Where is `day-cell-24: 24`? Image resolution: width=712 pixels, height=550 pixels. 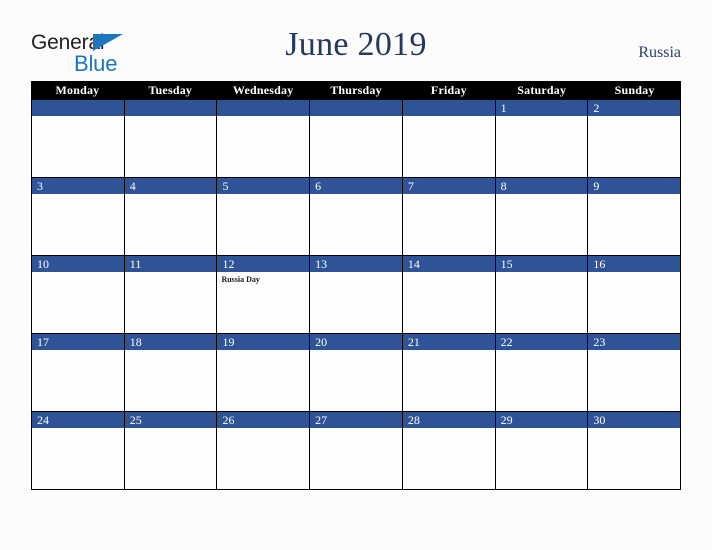 day-cell-24: 24 is located at coordinates (78, 450).